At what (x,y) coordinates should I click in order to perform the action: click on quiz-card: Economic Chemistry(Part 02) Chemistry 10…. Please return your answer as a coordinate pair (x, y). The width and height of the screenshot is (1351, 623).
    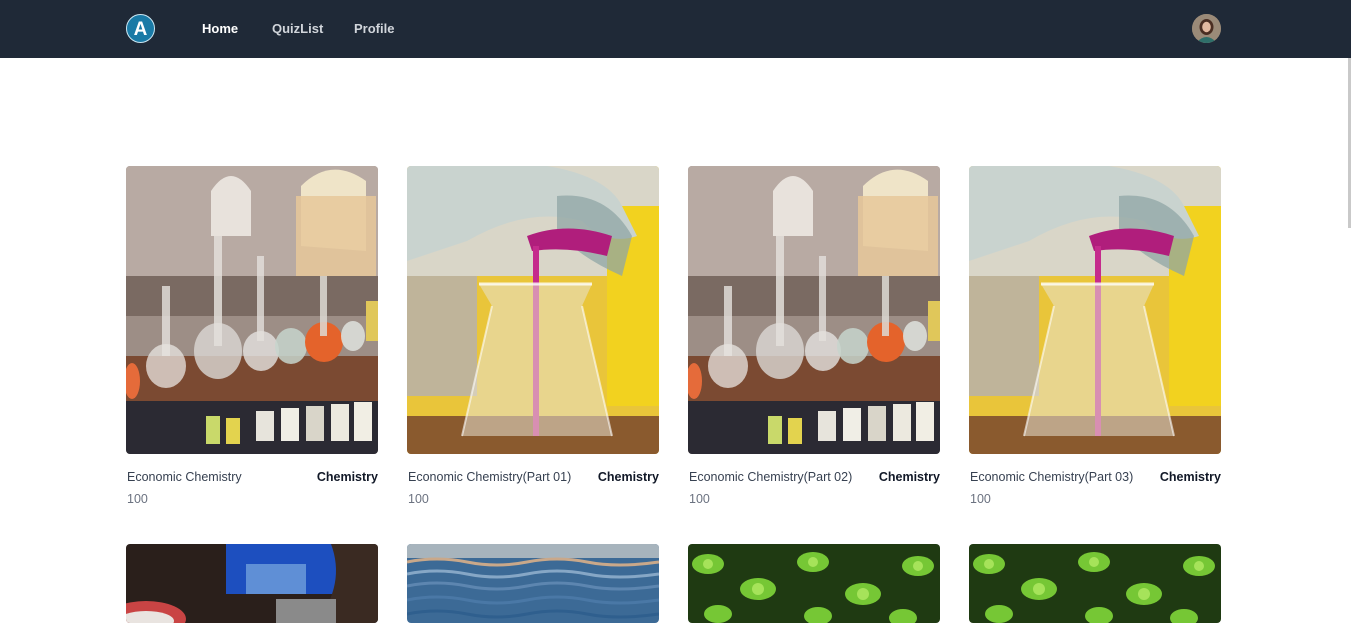
    Looking at the image, I should click on (814, 338).